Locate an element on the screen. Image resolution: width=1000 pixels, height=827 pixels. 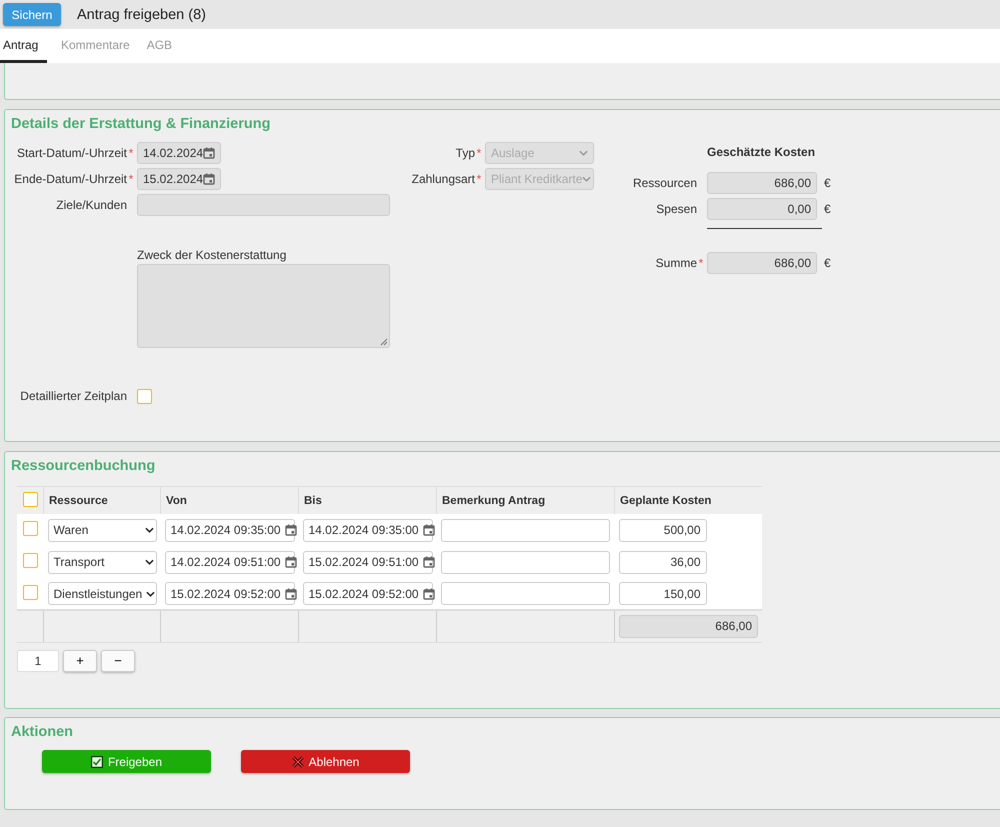
total-field: 686,00 is located at coordinates (688, 626).